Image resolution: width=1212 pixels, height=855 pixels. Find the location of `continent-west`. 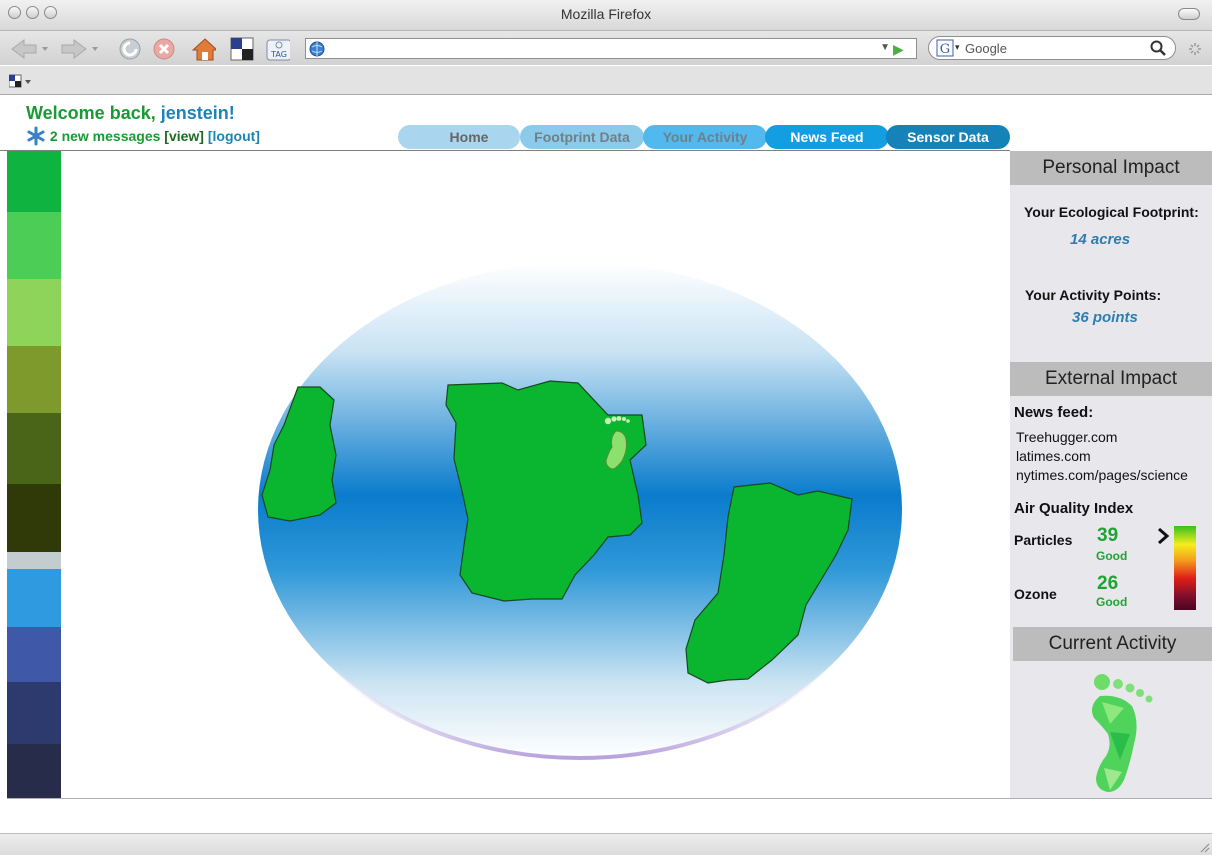

continent-west is located at coordinates (299, 454).